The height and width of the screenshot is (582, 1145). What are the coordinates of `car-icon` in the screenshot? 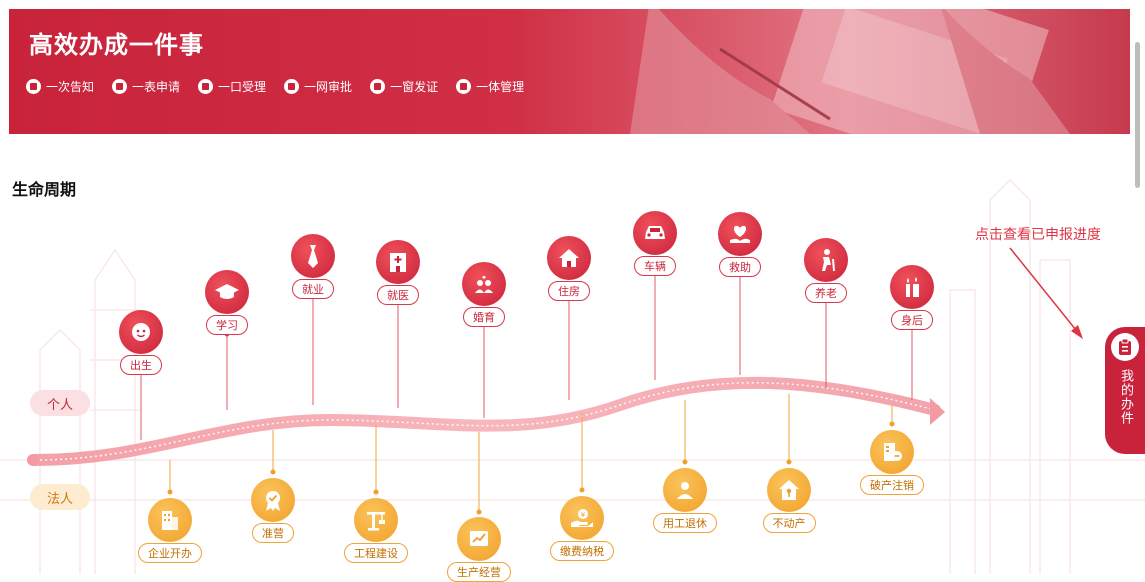 It's located at (655, 233).